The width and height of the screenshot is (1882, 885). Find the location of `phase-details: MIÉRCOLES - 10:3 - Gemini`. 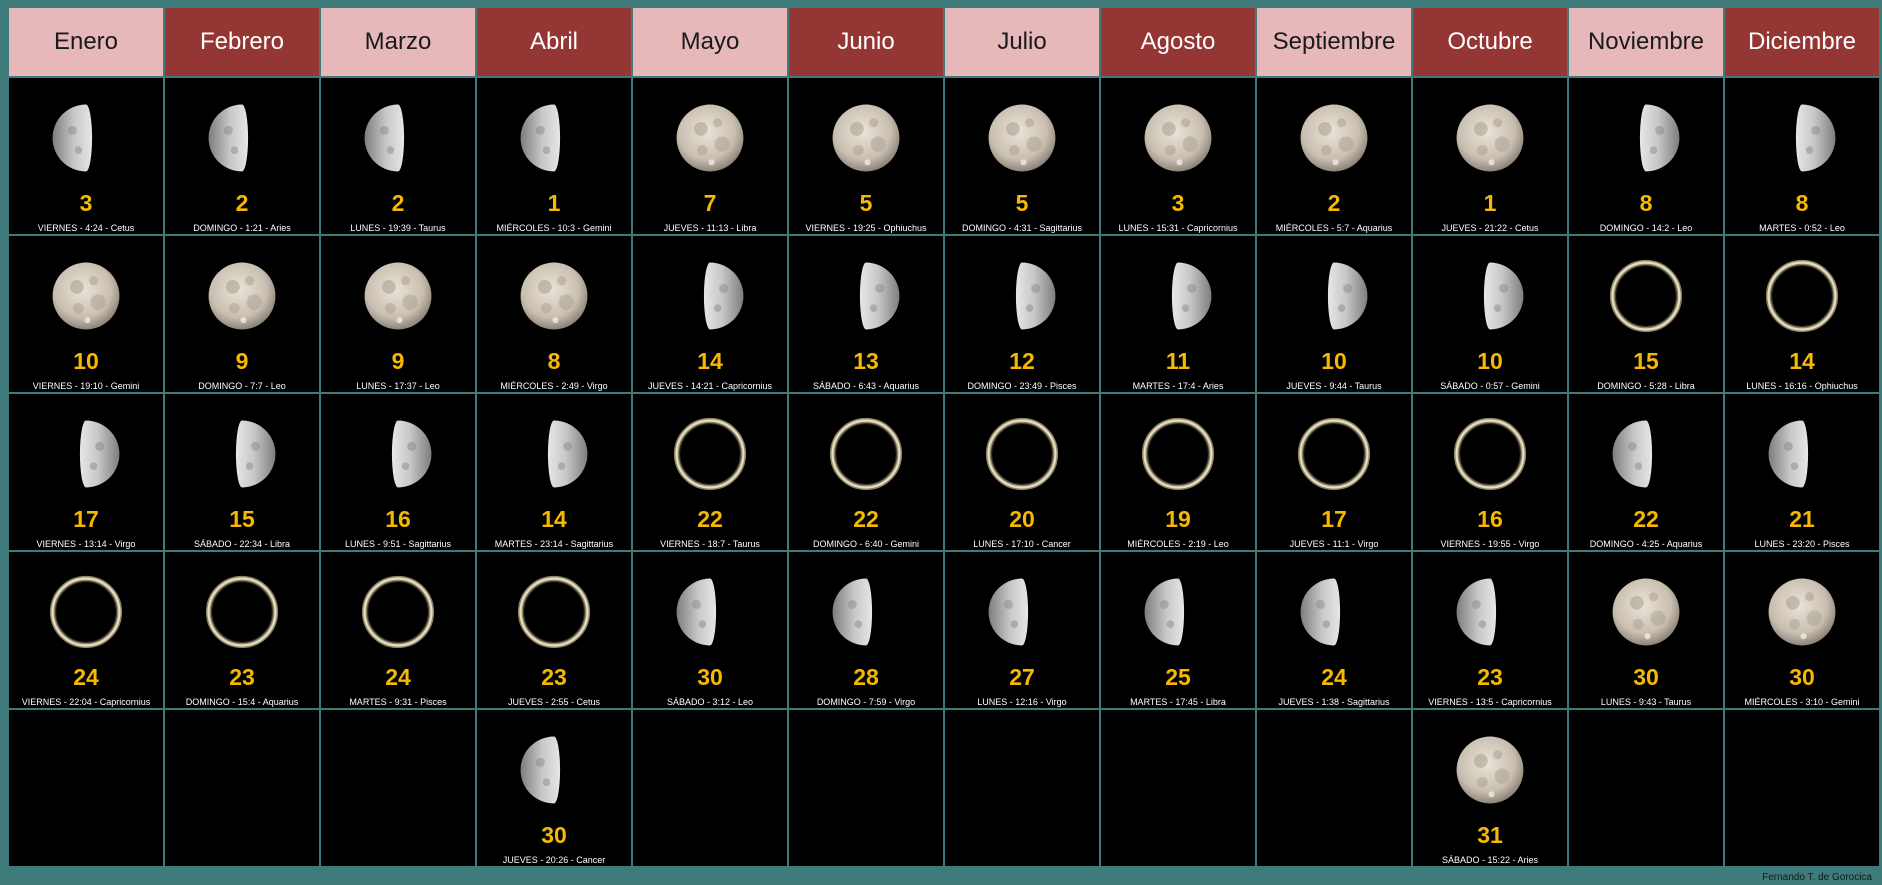

phase-details: MIÉRCOLES - 10:3 - Gemini is located at coordinates (554, 228).